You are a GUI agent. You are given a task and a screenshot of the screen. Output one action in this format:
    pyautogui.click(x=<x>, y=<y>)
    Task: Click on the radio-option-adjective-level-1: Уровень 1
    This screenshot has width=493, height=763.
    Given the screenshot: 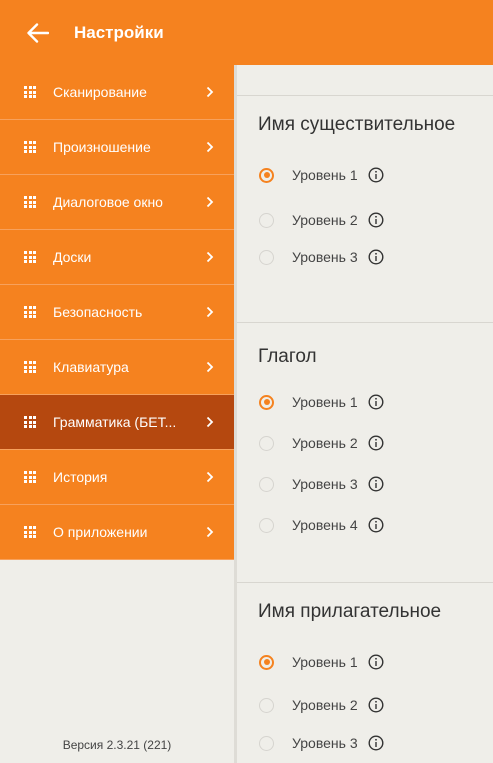 What is the action you would take?
    pyautogui.click(x=321, y=662)
    